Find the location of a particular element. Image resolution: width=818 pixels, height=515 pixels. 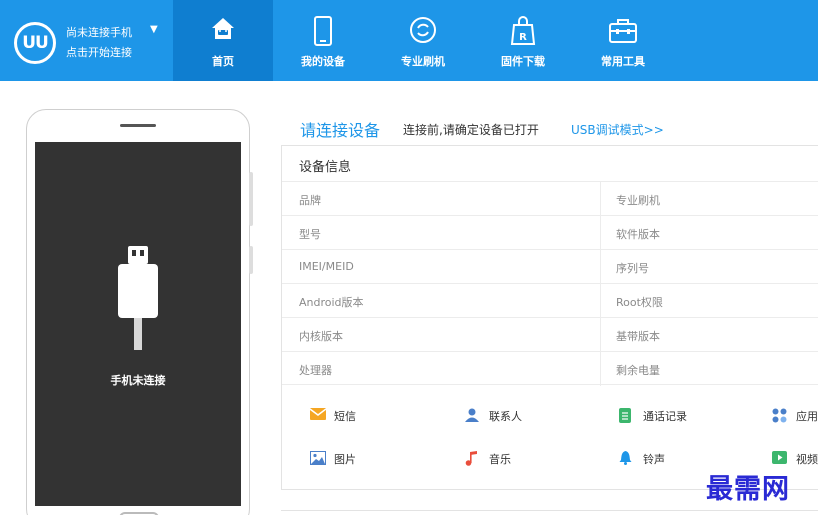

quick-link-pictures: 图片 is located at coordinates (350, 458).